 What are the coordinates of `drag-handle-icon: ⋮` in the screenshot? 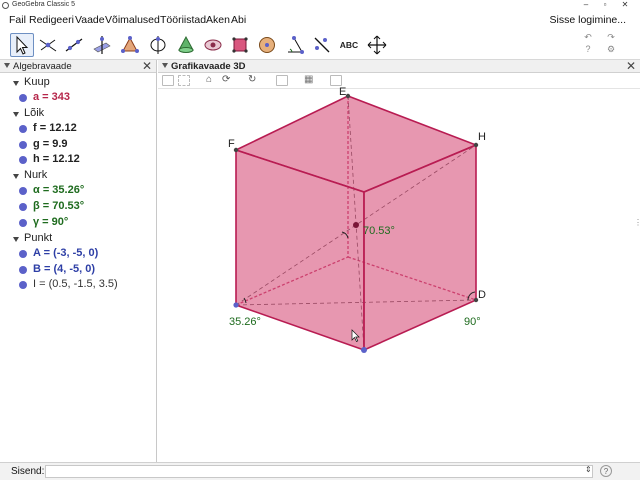 It's located at (637, 225).